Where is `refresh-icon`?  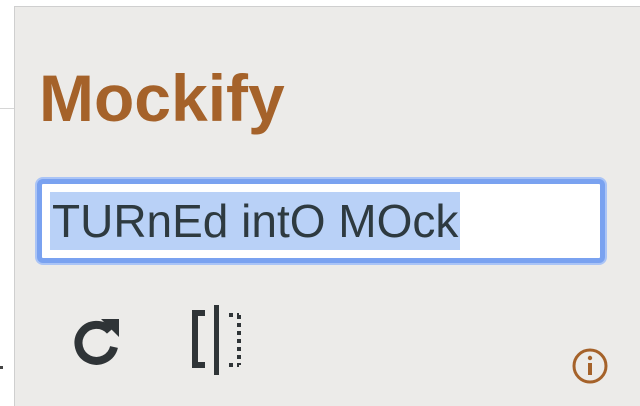 refresh-icon is located at coordinates (96, 342).